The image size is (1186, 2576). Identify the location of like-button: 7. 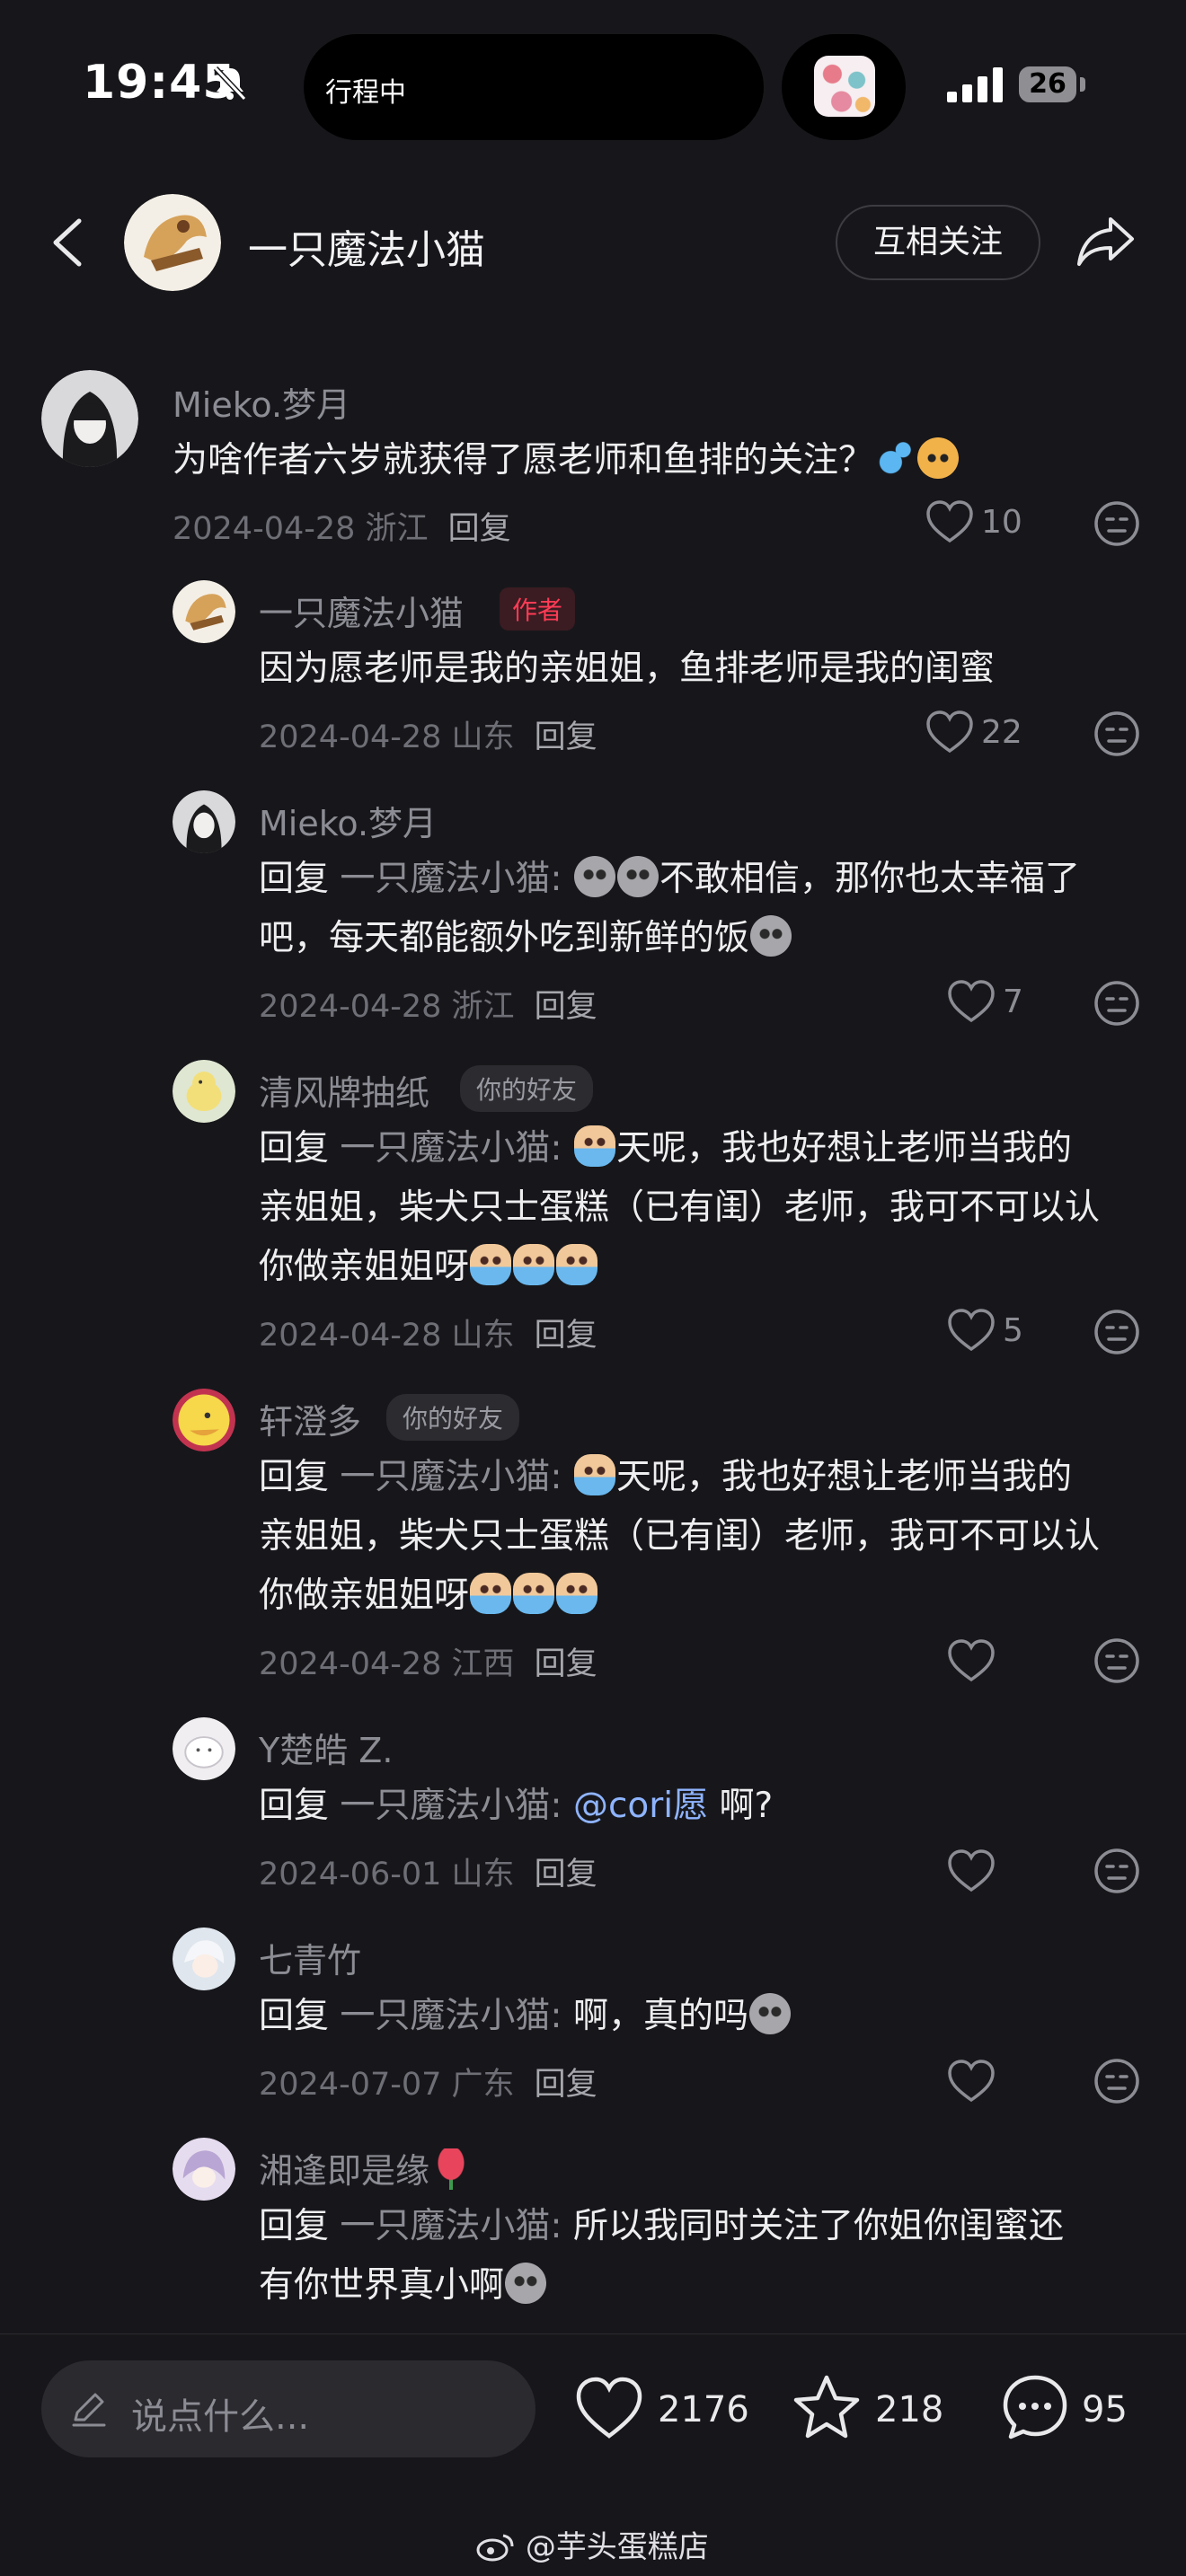
(985, 1001).